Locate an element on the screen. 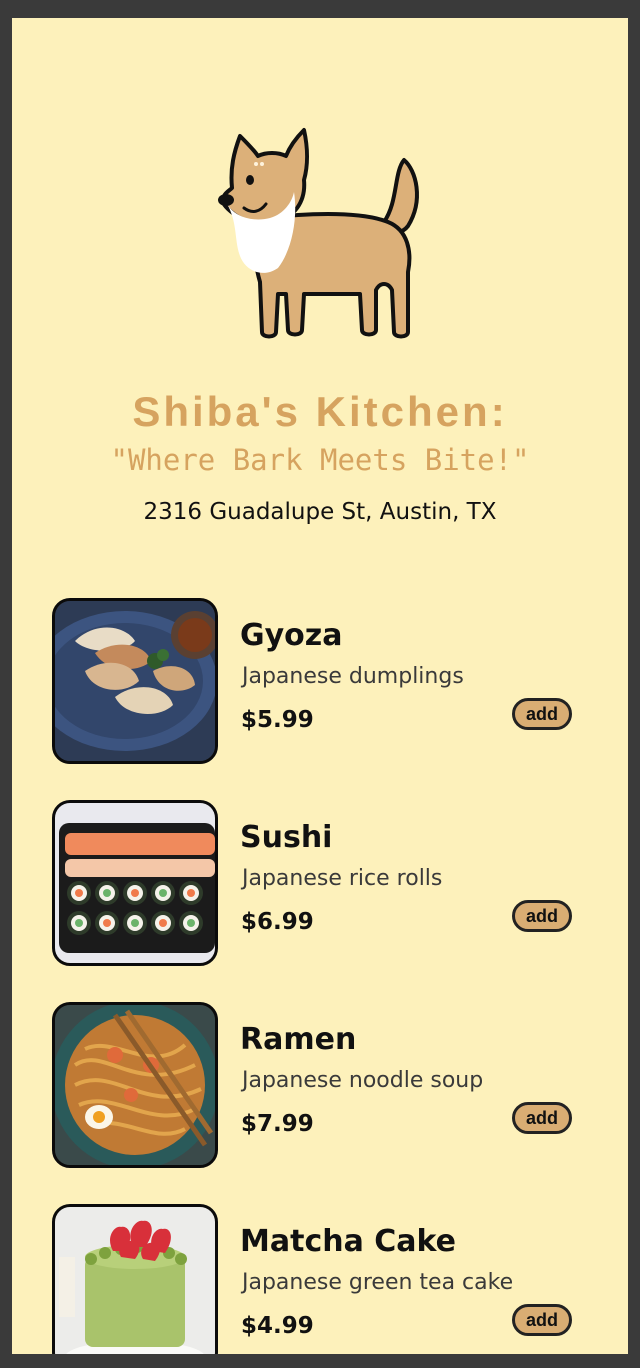  menu-item-gyoza: Gyoza Japanese dumplings $5.99 add is located at coordinates (322, 681).